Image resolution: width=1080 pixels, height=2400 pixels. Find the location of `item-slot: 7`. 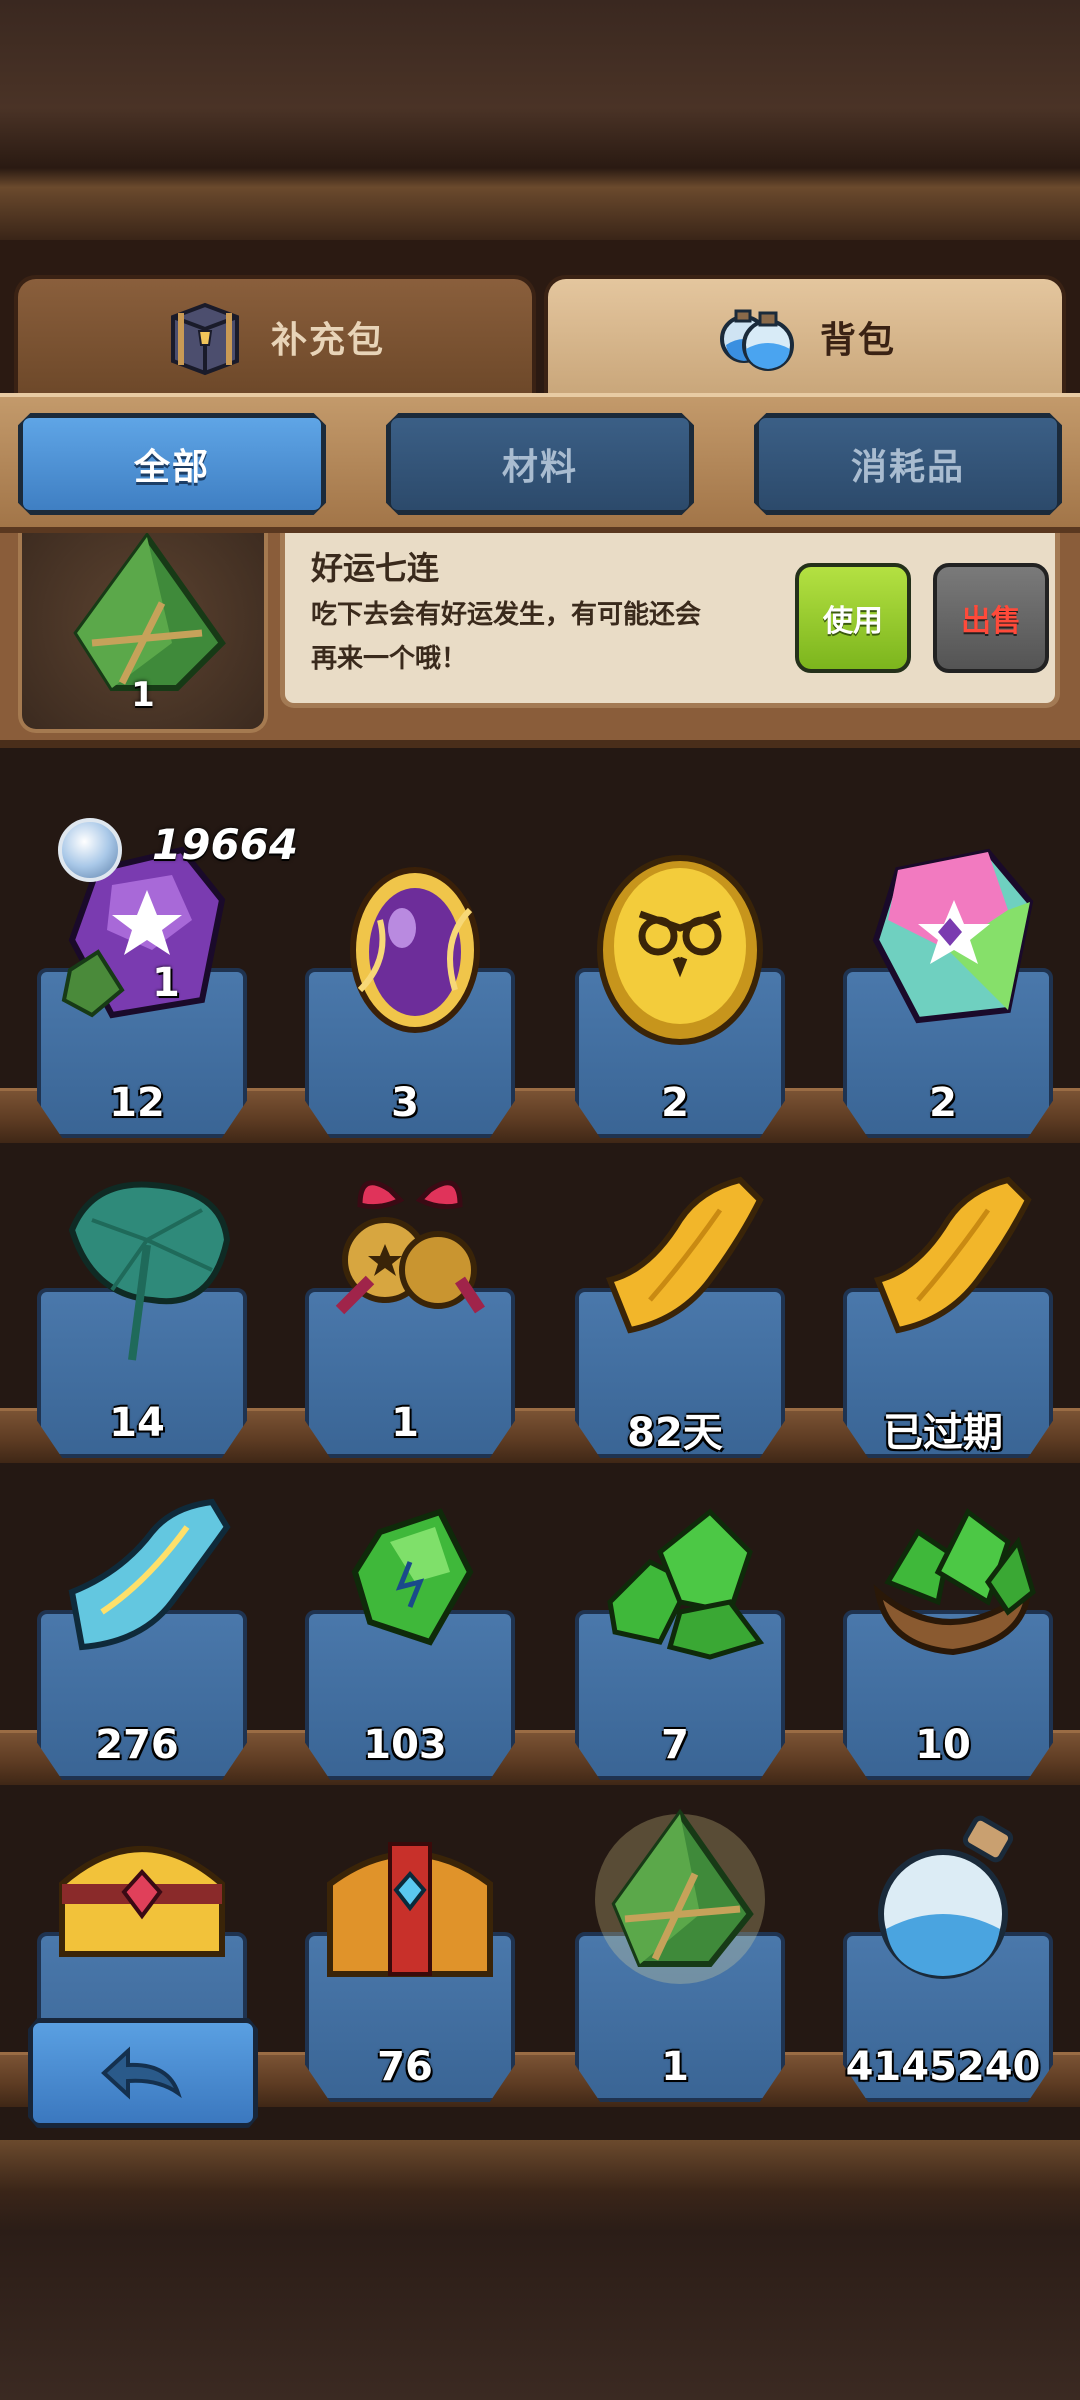

item-slot: 7 is located at coordinates (675, 1632).